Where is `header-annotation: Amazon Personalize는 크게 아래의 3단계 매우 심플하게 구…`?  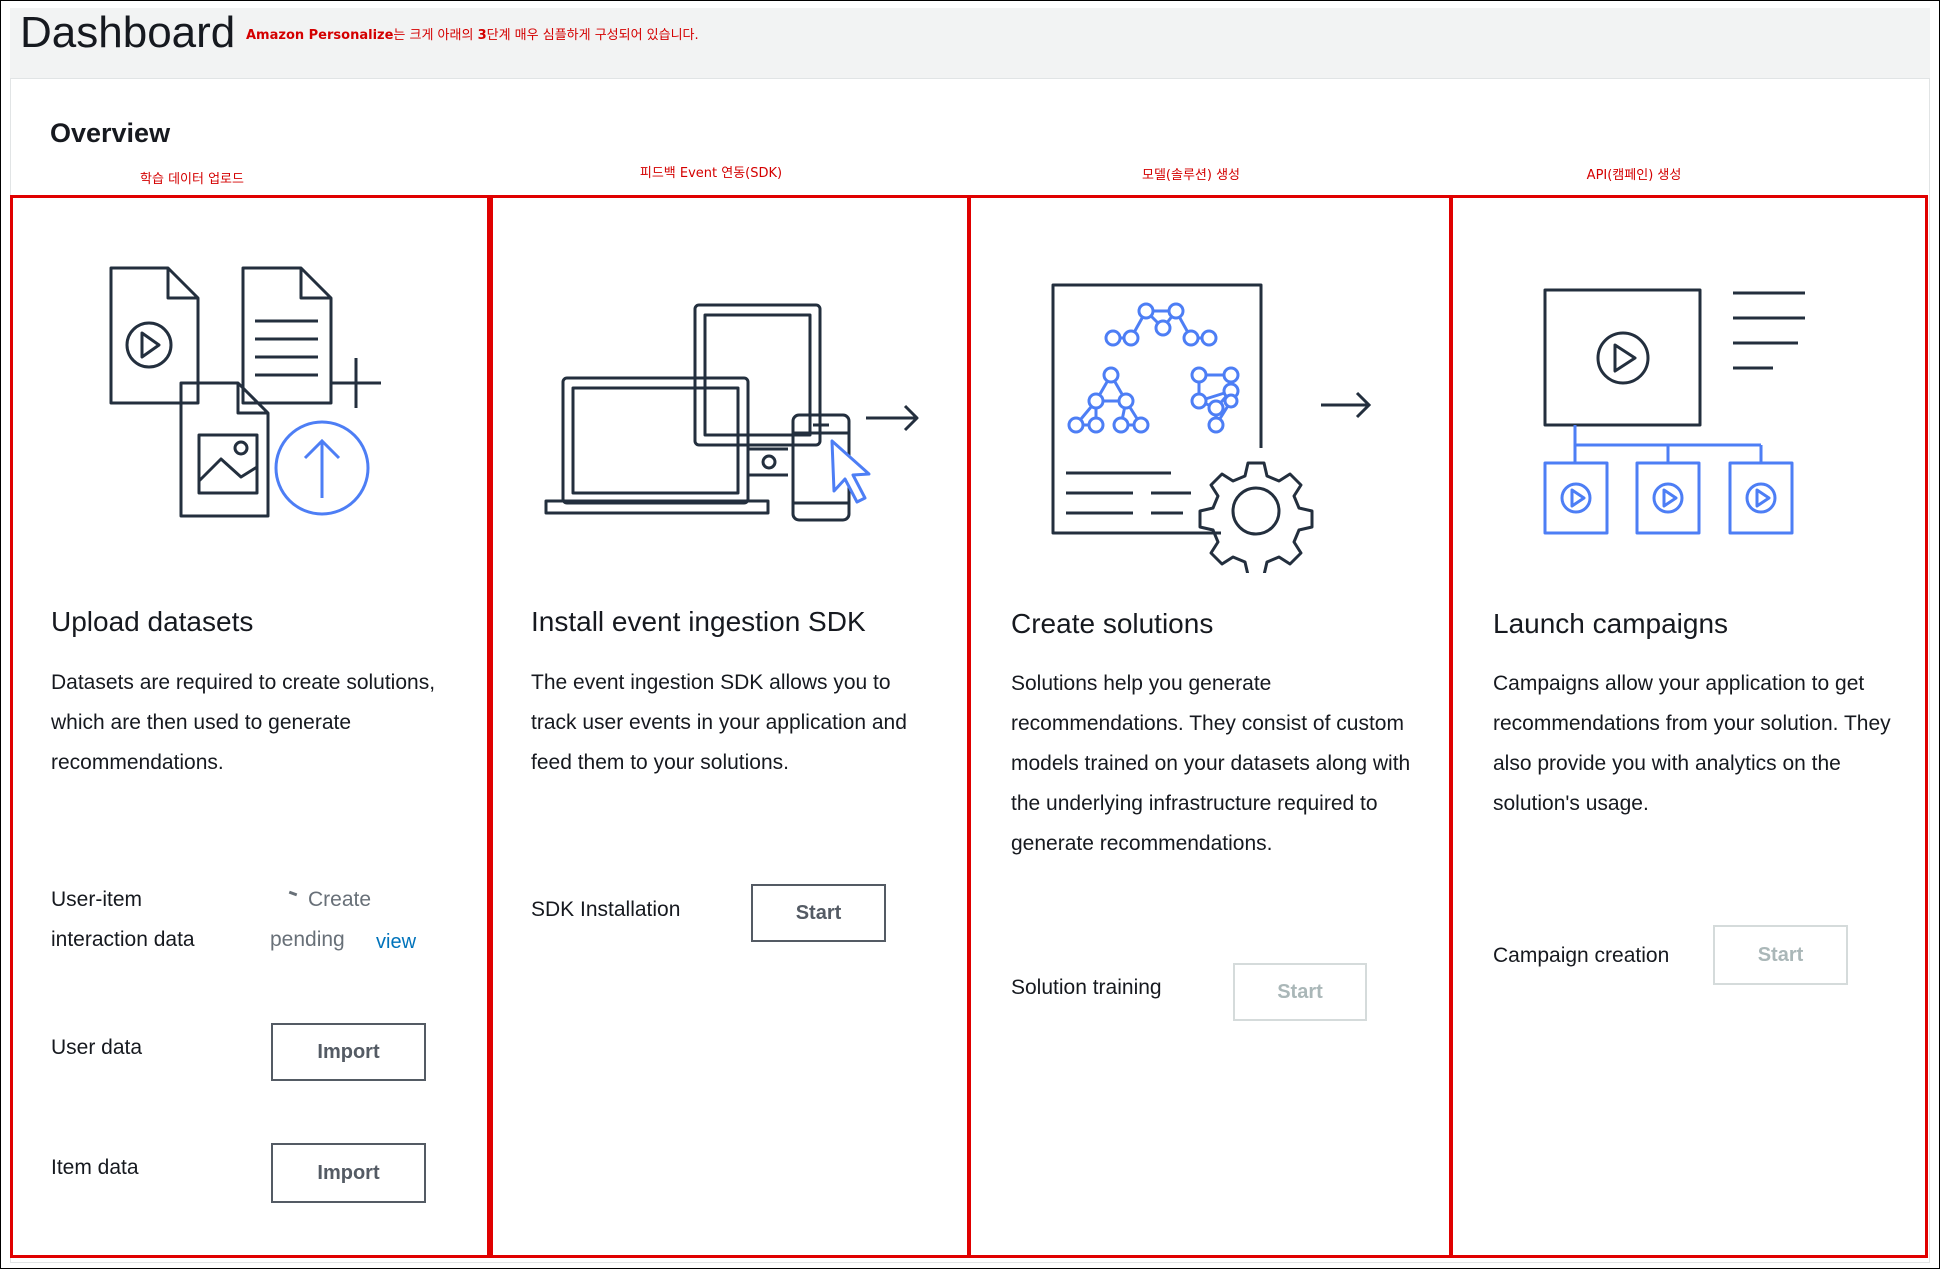 header-annotation: Amazon Personalize는 크게 아래의 3단계 매우 심플하게 구… is located at coordinates (472, 35).